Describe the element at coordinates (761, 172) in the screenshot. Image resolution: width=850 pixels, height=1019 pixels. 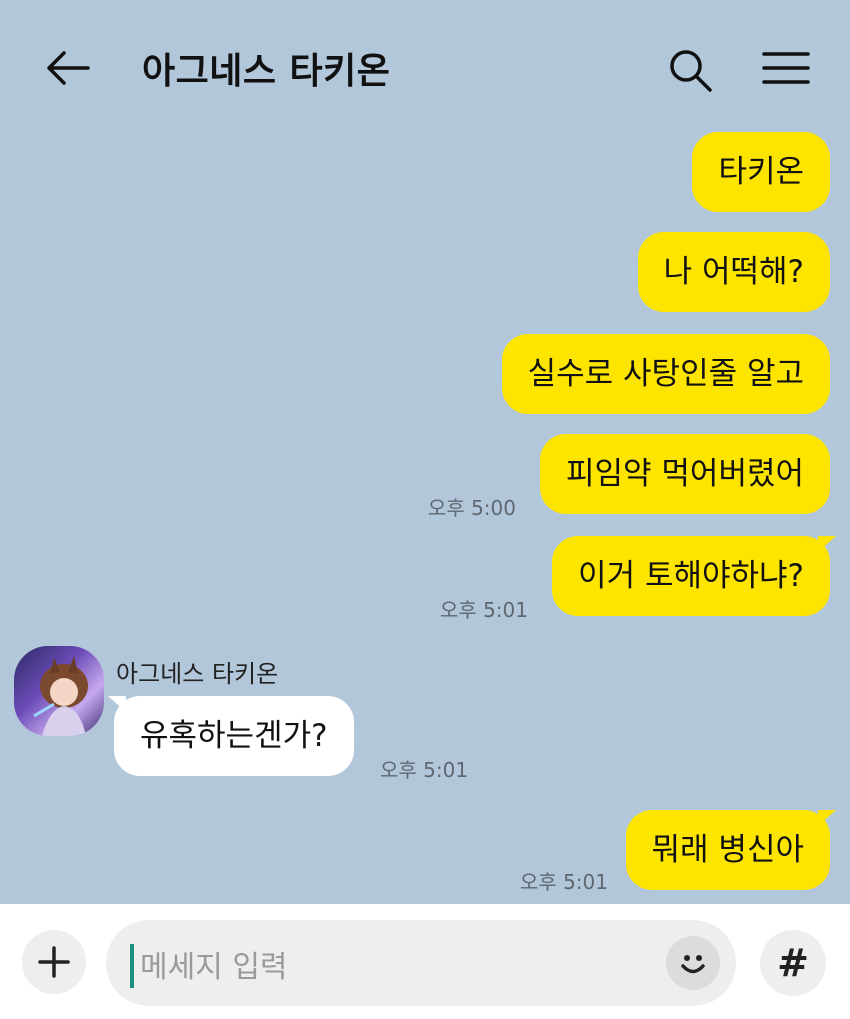
I see `message-bubble-sent: 타키온` at that location.